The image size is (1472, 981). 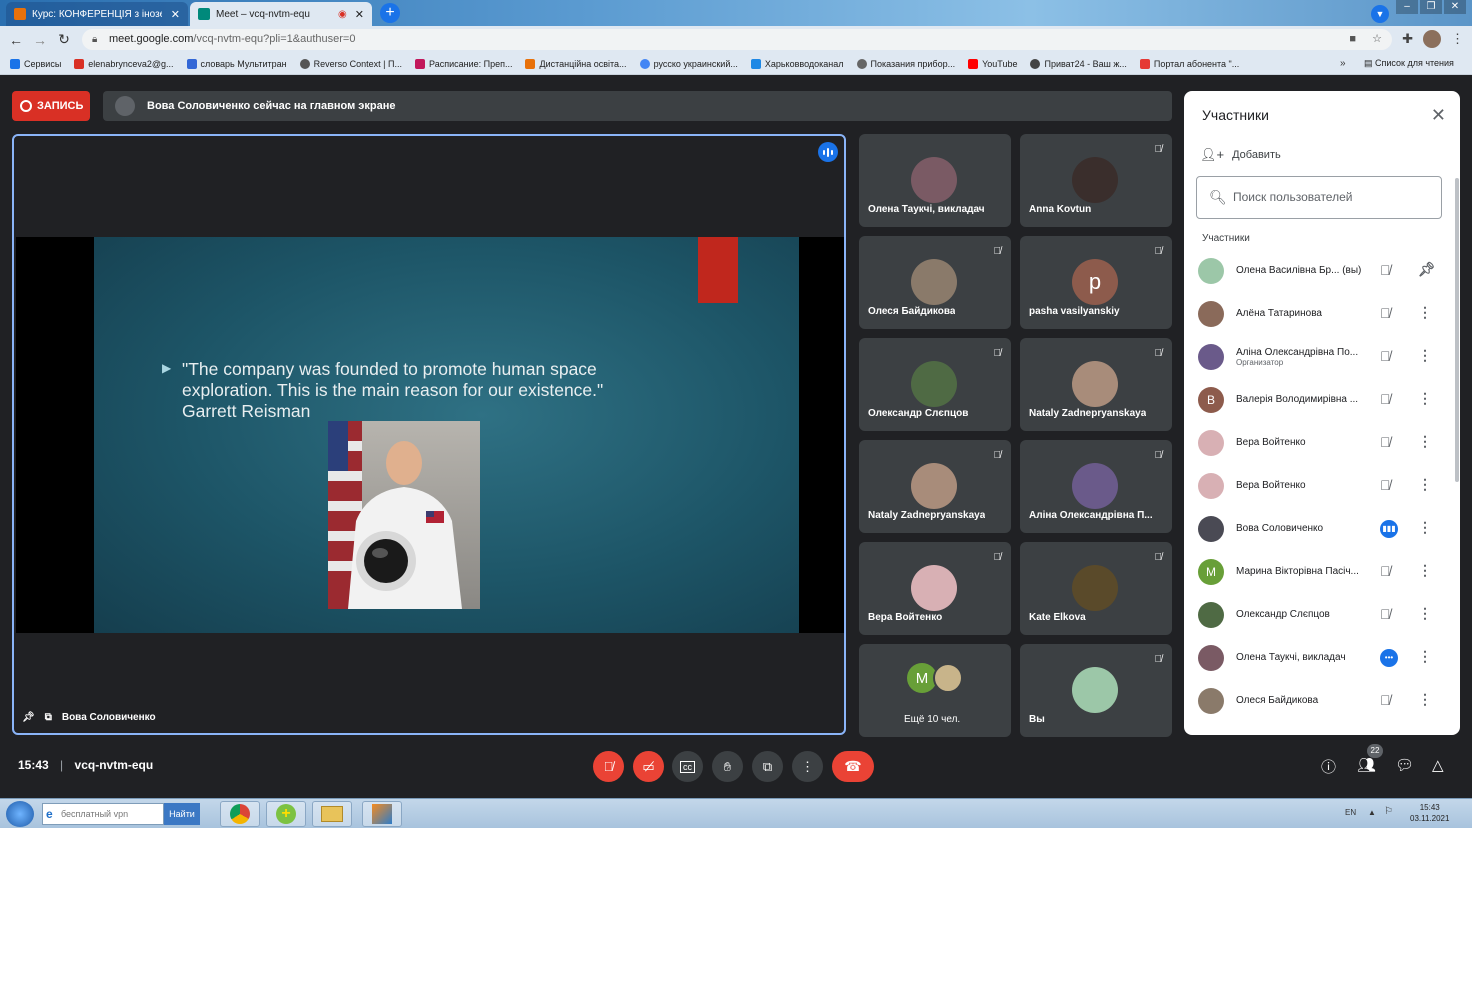 What do you see at coordinates (236, 63) in the screenshot?
I see `bookmark: словарь Мультитран` at bounding box center [236, 63].